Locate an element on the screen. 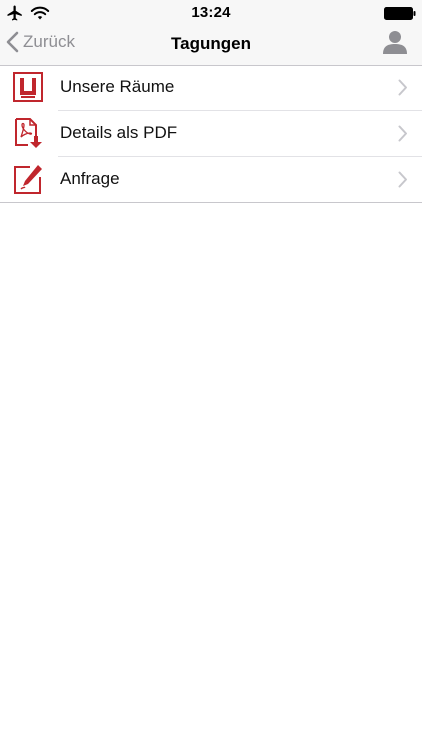 This screenshot has width=422, height=750. navigation-bar: Zurück Tagungen is located at coordinates (211, 46).